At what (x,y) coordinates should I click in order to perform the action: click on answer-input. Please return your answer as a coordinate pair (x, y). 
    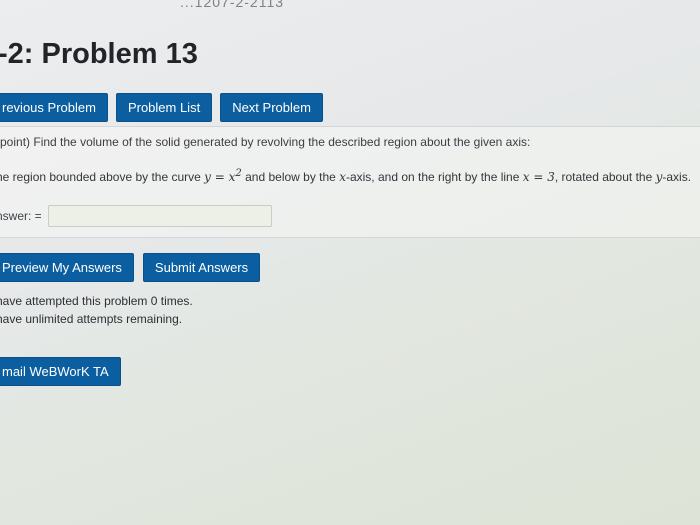
    Looking at the image, I should click on (159, 216).